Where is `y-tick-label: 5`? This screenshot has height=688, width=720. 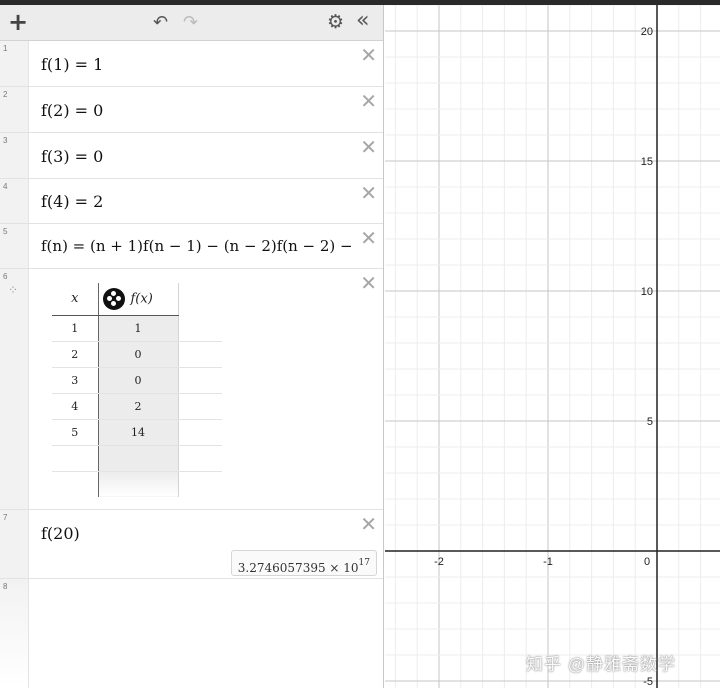
y-tick-label: 5 is located at coordinates (650, 422).